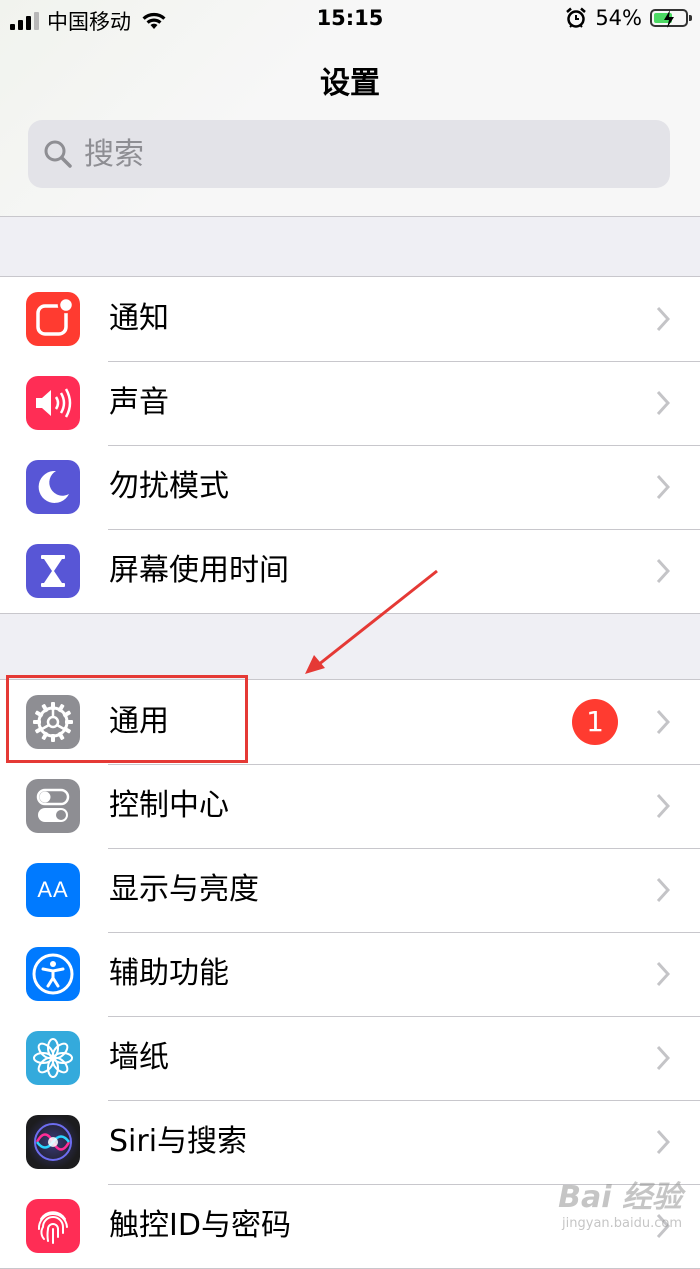  What do you see at coordinates (53, 806) in the screenshot?
I see `toggles-icon` at bounding box center [53, 806].